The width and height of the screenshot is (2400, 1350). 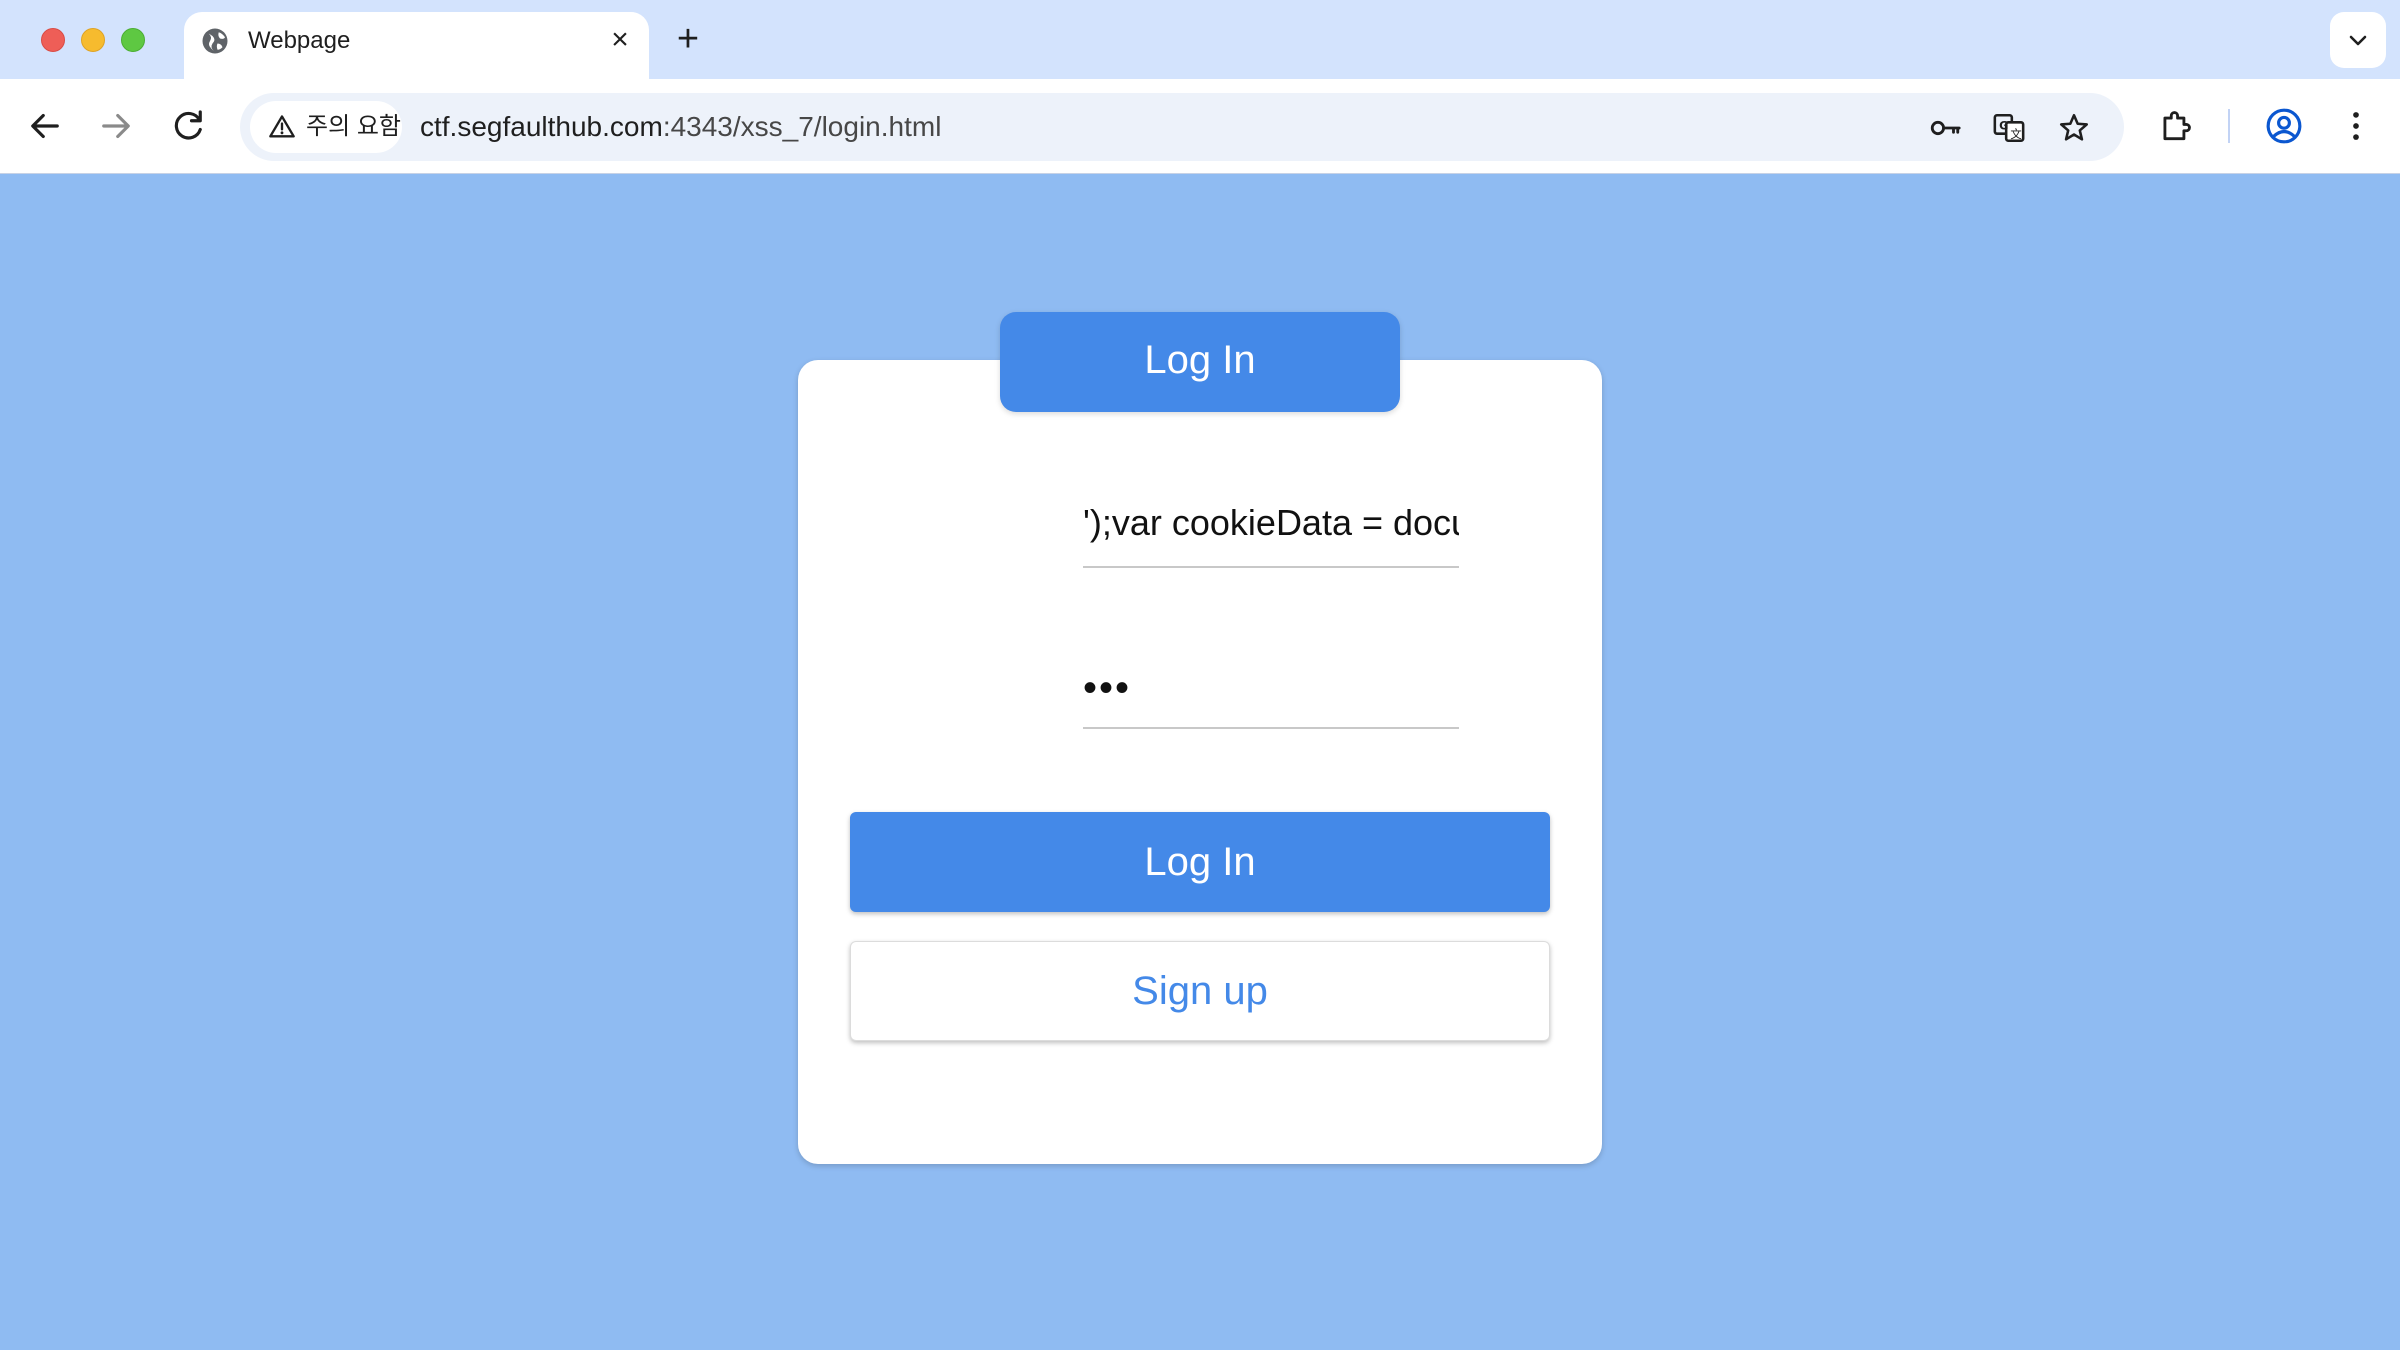 What do you see at coordinates (1271, 531) in the screenshot?
I see `username-input: ');var cookieData = docu` at bounding box center [1271, 531].